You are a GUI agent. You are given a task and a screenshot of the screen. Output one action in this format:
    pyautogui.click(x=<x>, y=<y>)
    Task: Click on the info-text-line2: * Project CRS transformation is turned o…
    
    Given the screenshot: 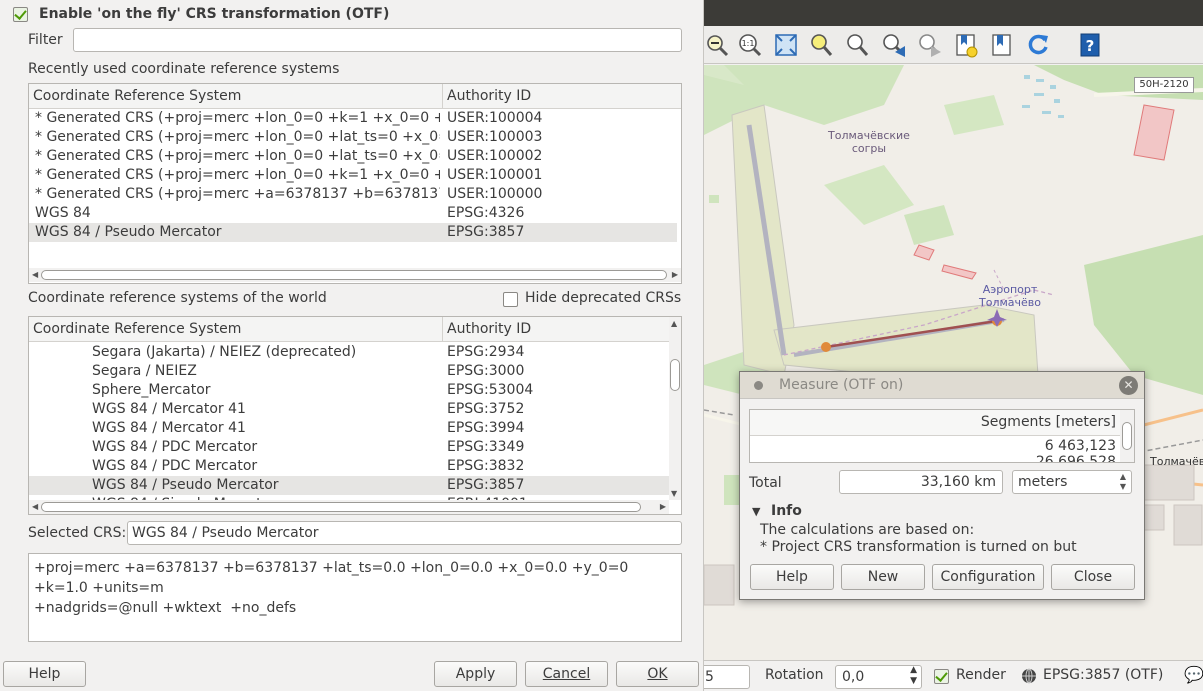 What is the action you would take?
    pyautogui.click(x=918, y=547)
    